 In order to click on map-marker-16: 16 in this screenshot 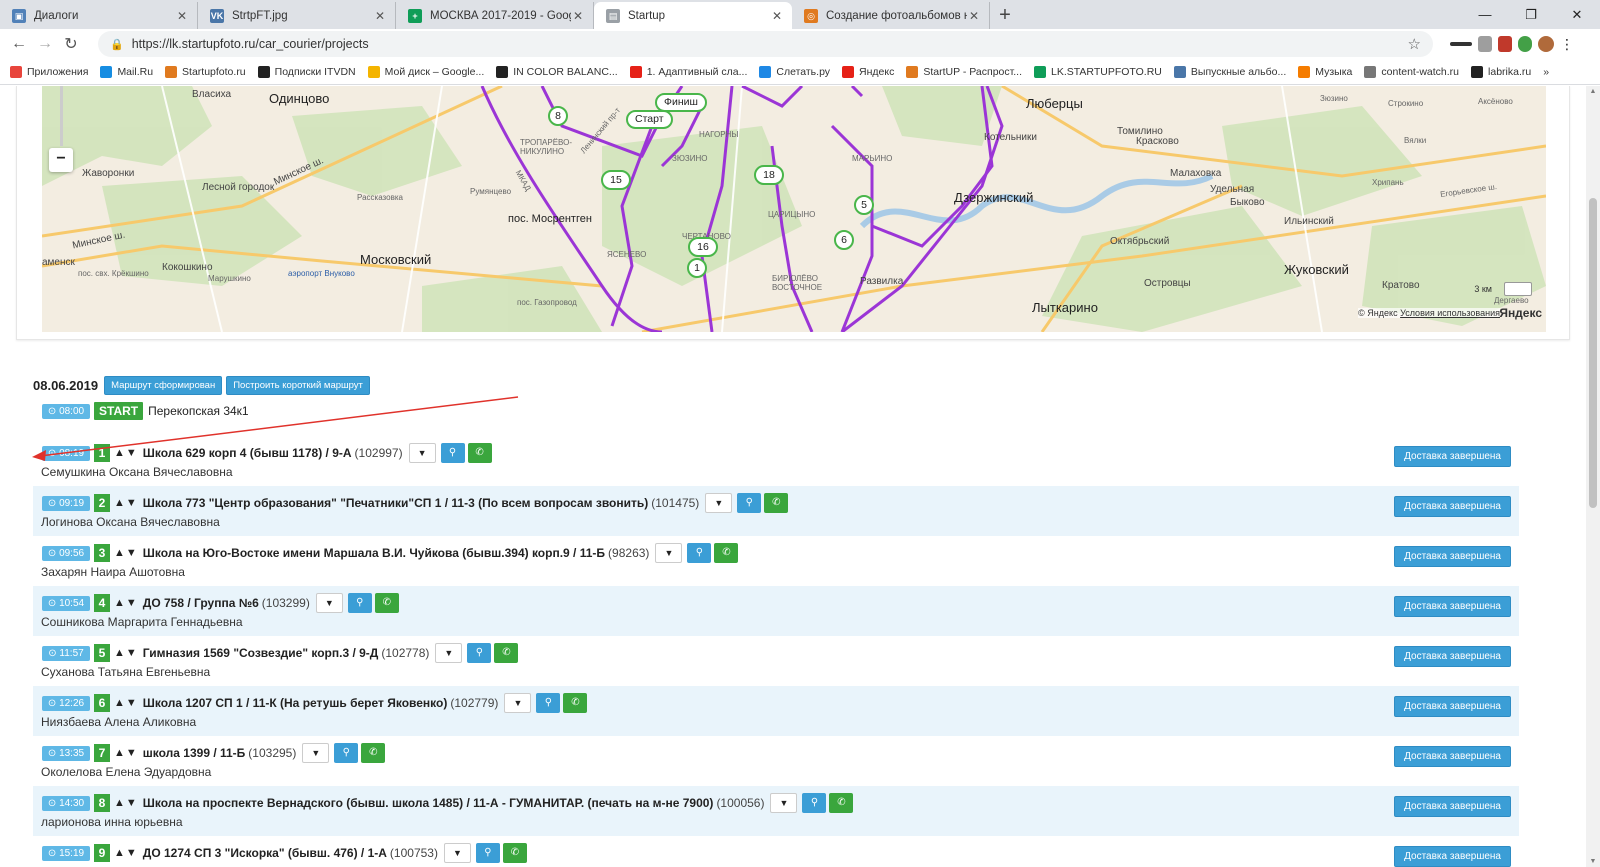, I will do `click(703, 247)`.